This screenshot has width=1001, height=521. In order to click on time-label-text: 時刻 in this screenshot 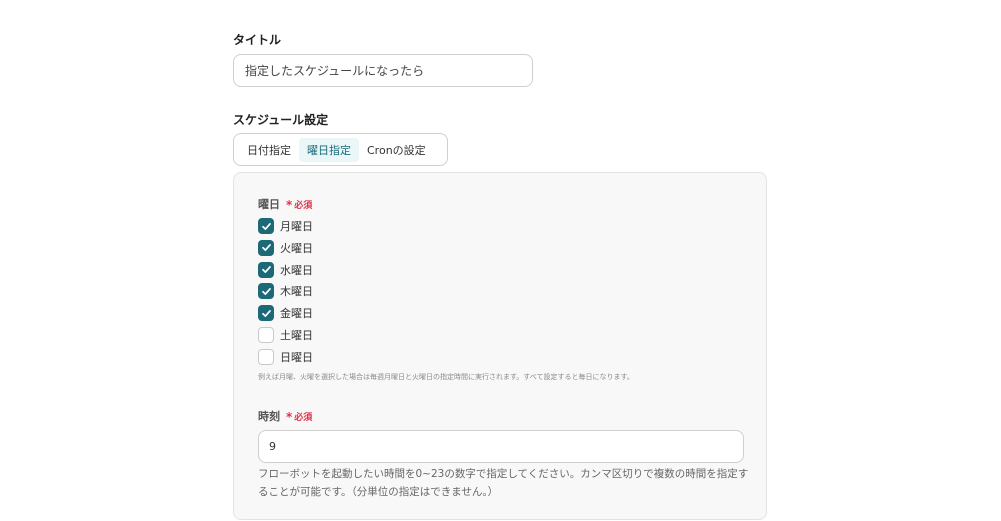, I will do `click(269, 416)`.